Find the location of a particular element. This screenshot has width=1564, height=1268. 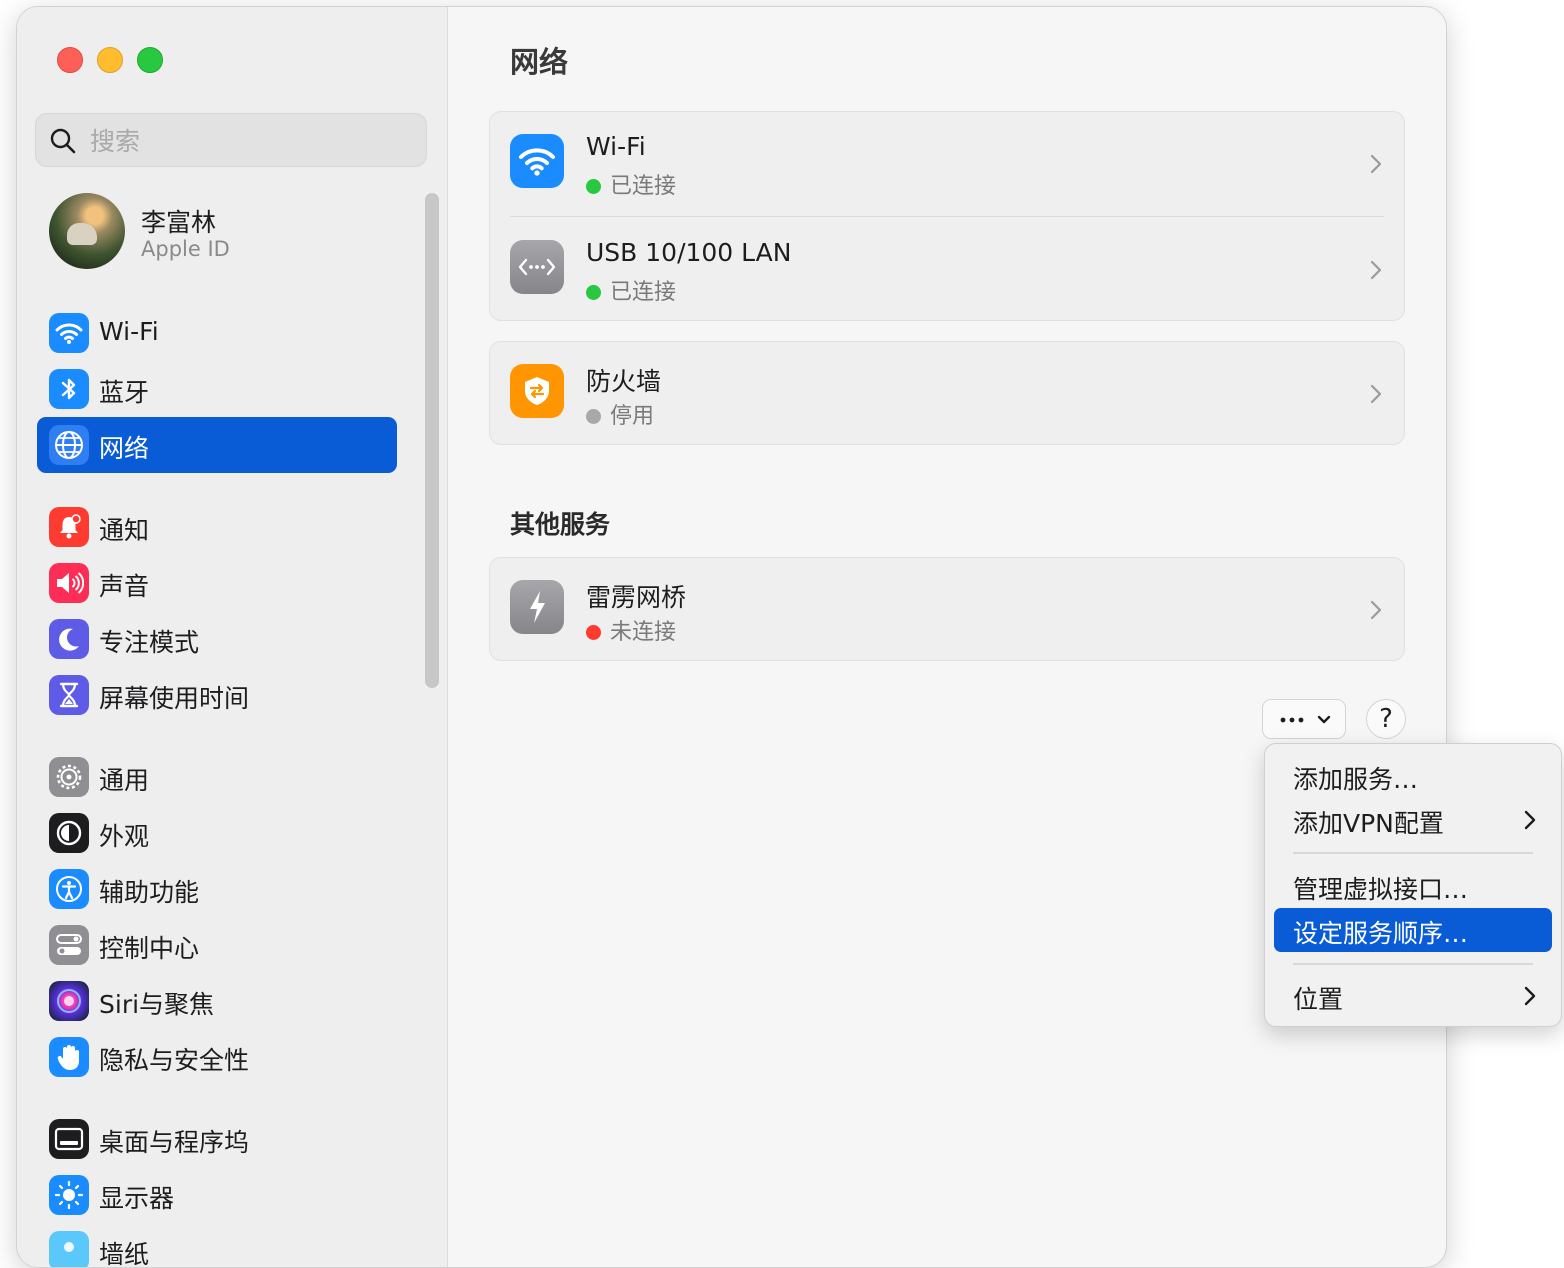

sidebar-item-label: 通知 is located at coordinates (124, 530).